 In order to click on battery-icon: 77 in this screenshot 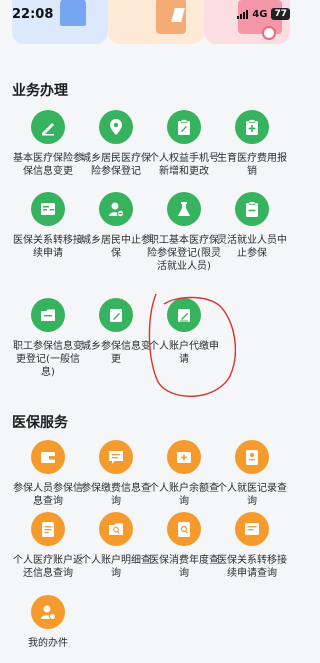, I will do `click(280, 14)`.